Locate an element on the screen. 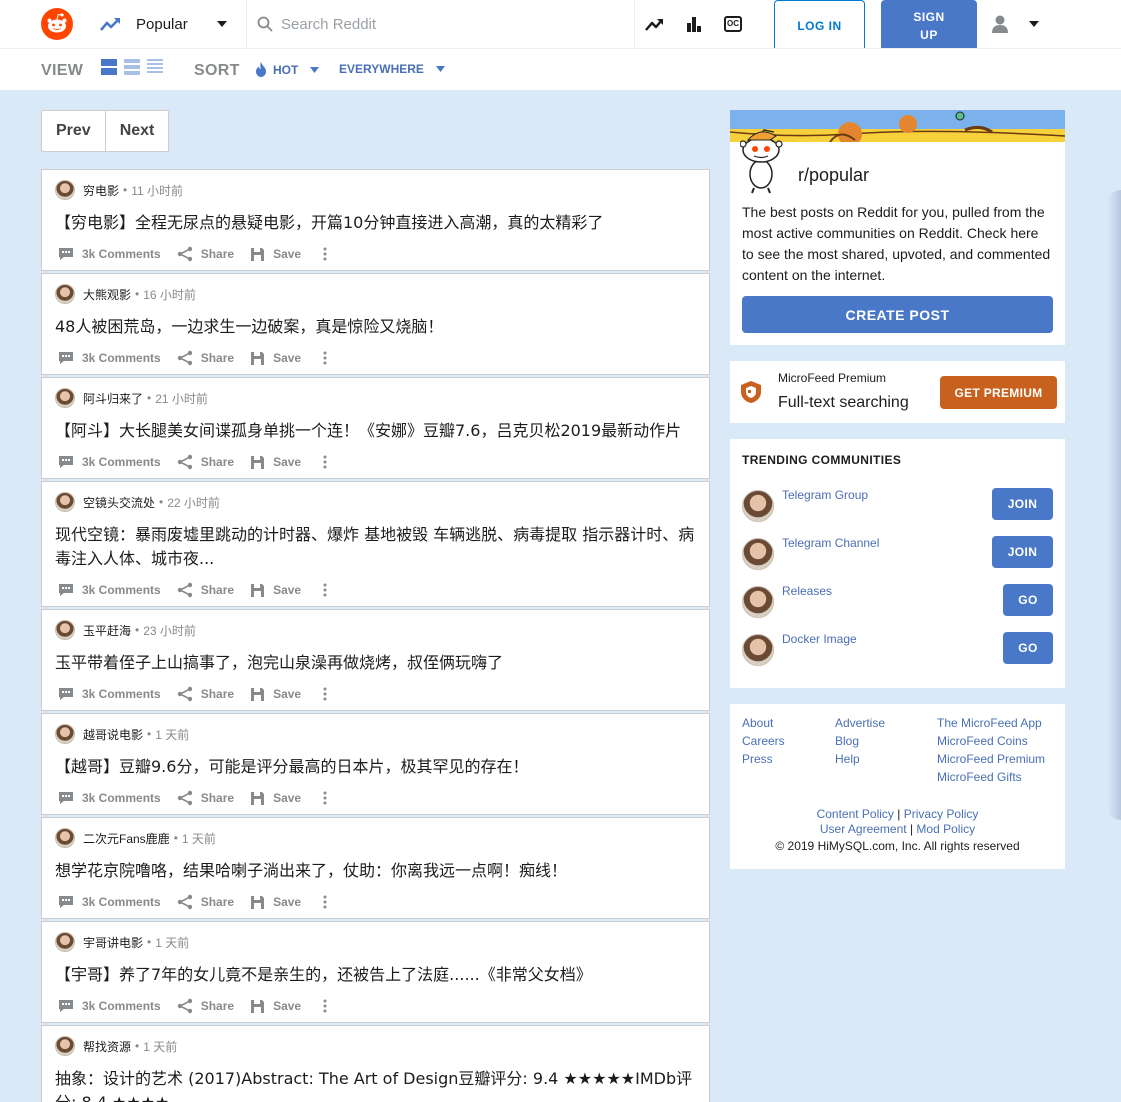 Image resolution: width=1121 pixels, height=1102 pixels. footer-link-about: About is located at coordinates (763, 723).